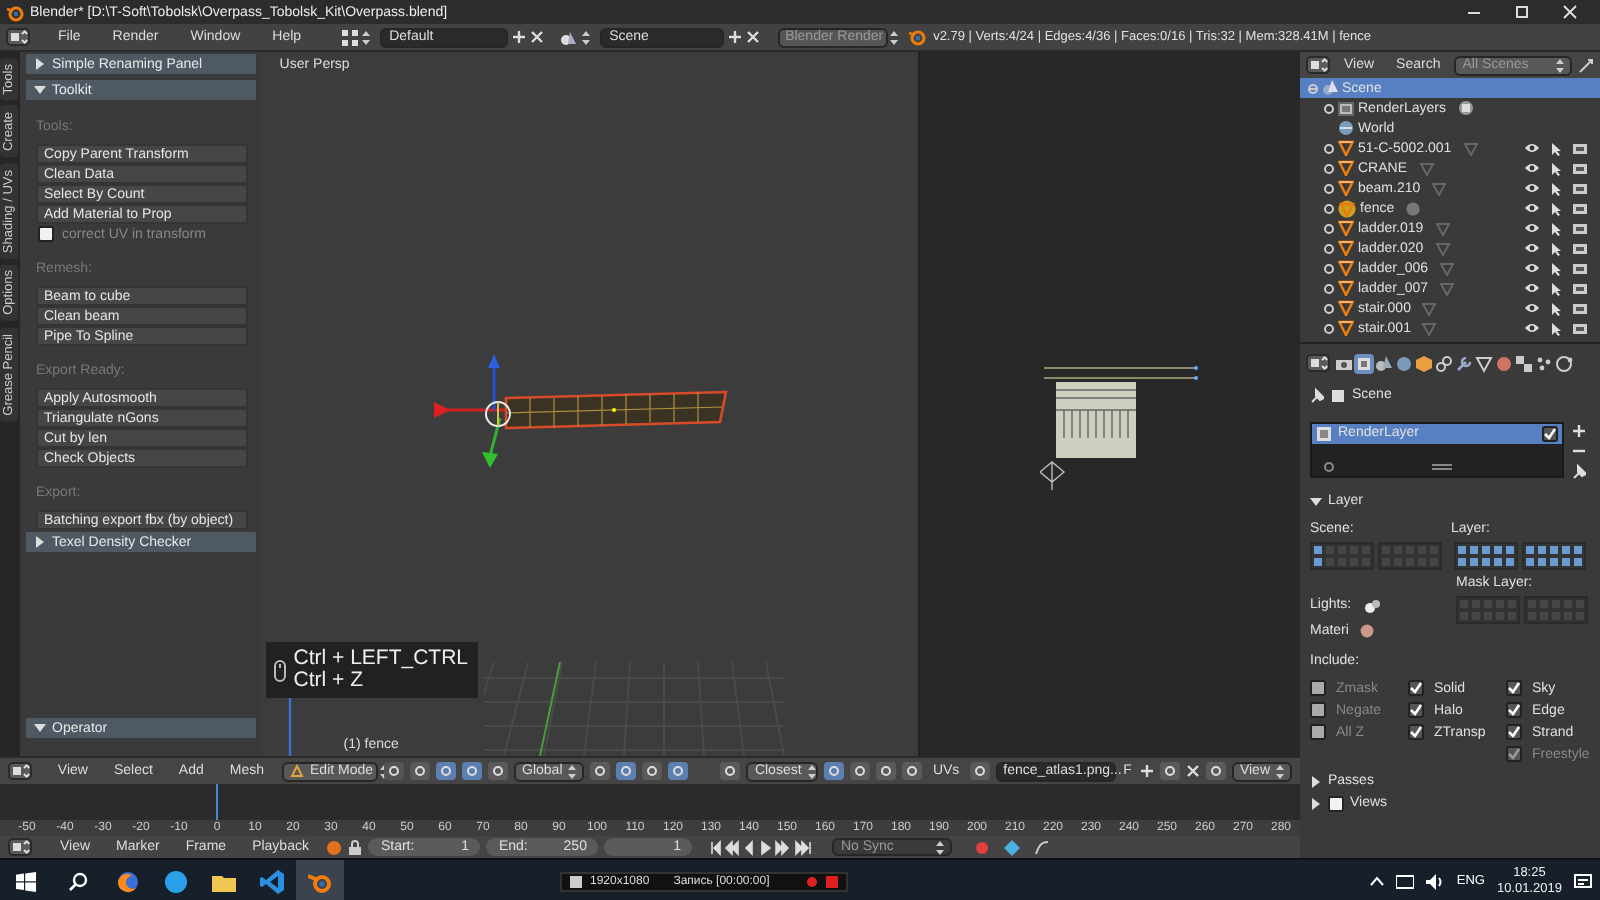 Image resolution: width=1600 pixels, height=900 pixels. I want to click on triangle-icon, so click(1484, 363).